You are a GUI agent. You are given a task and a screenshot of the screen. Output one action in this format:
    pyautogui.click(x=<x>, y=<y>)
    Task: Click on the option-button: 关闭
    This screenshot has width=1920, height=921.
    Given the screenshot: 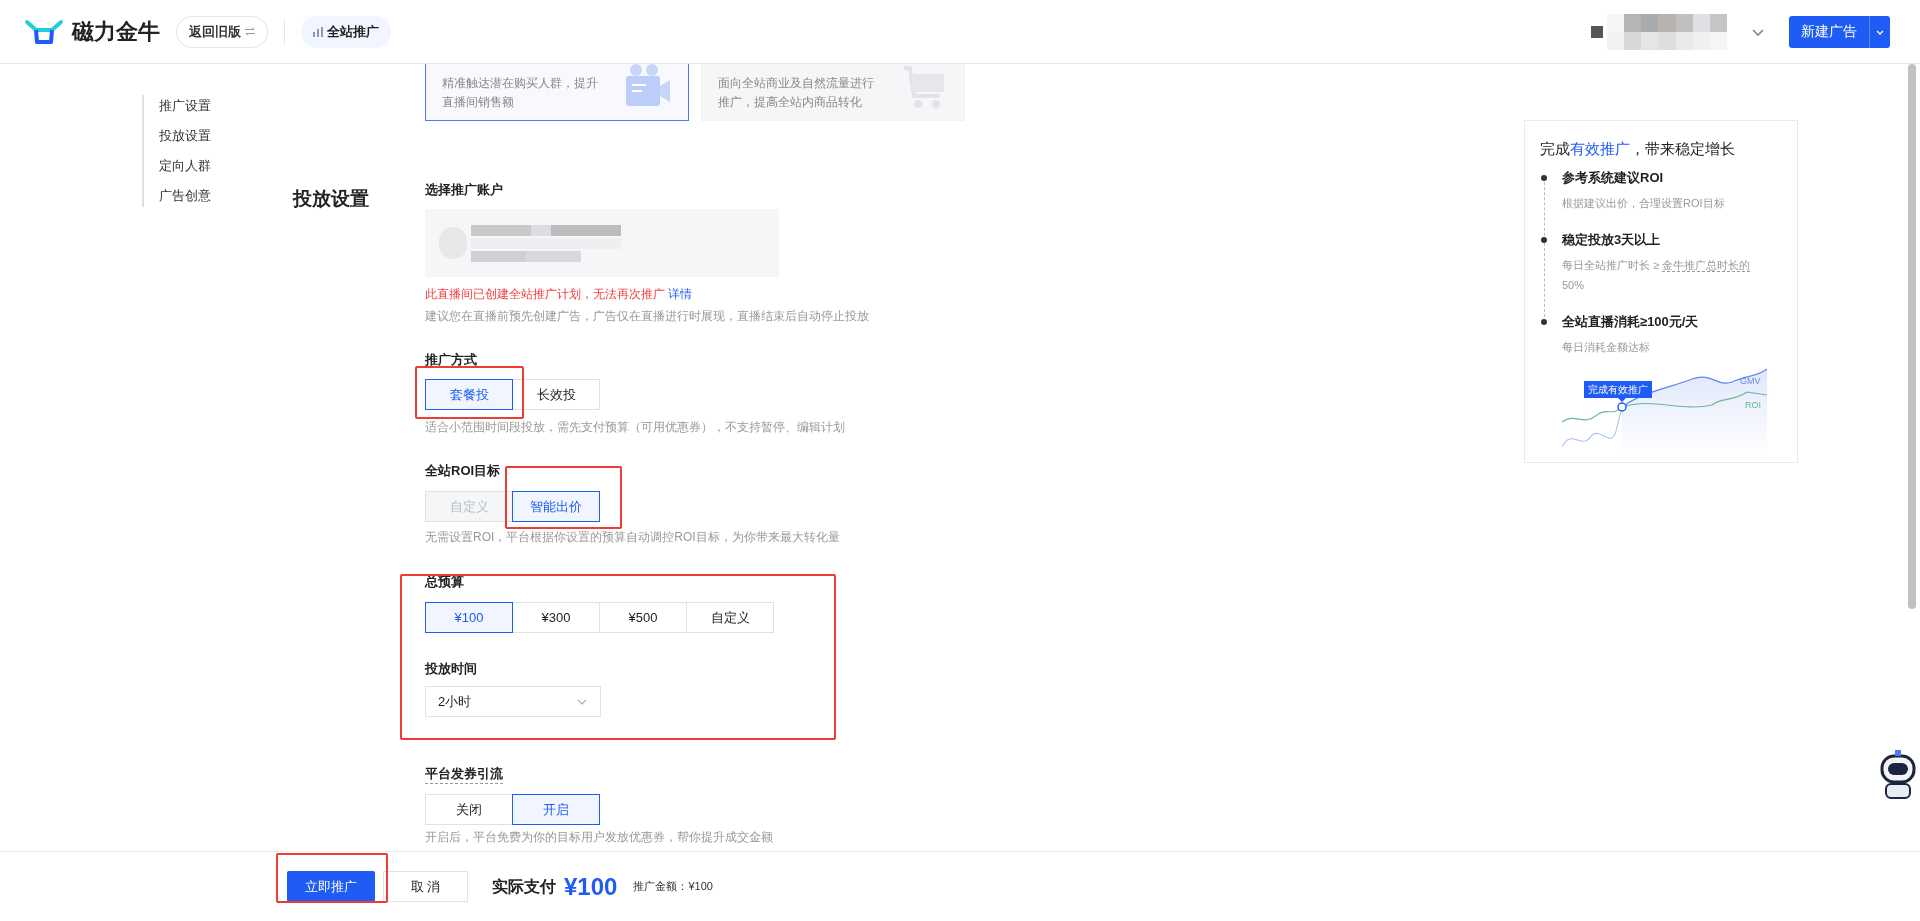 What is the action you would take?
    pyautogui.click(x=469, y=809)
    